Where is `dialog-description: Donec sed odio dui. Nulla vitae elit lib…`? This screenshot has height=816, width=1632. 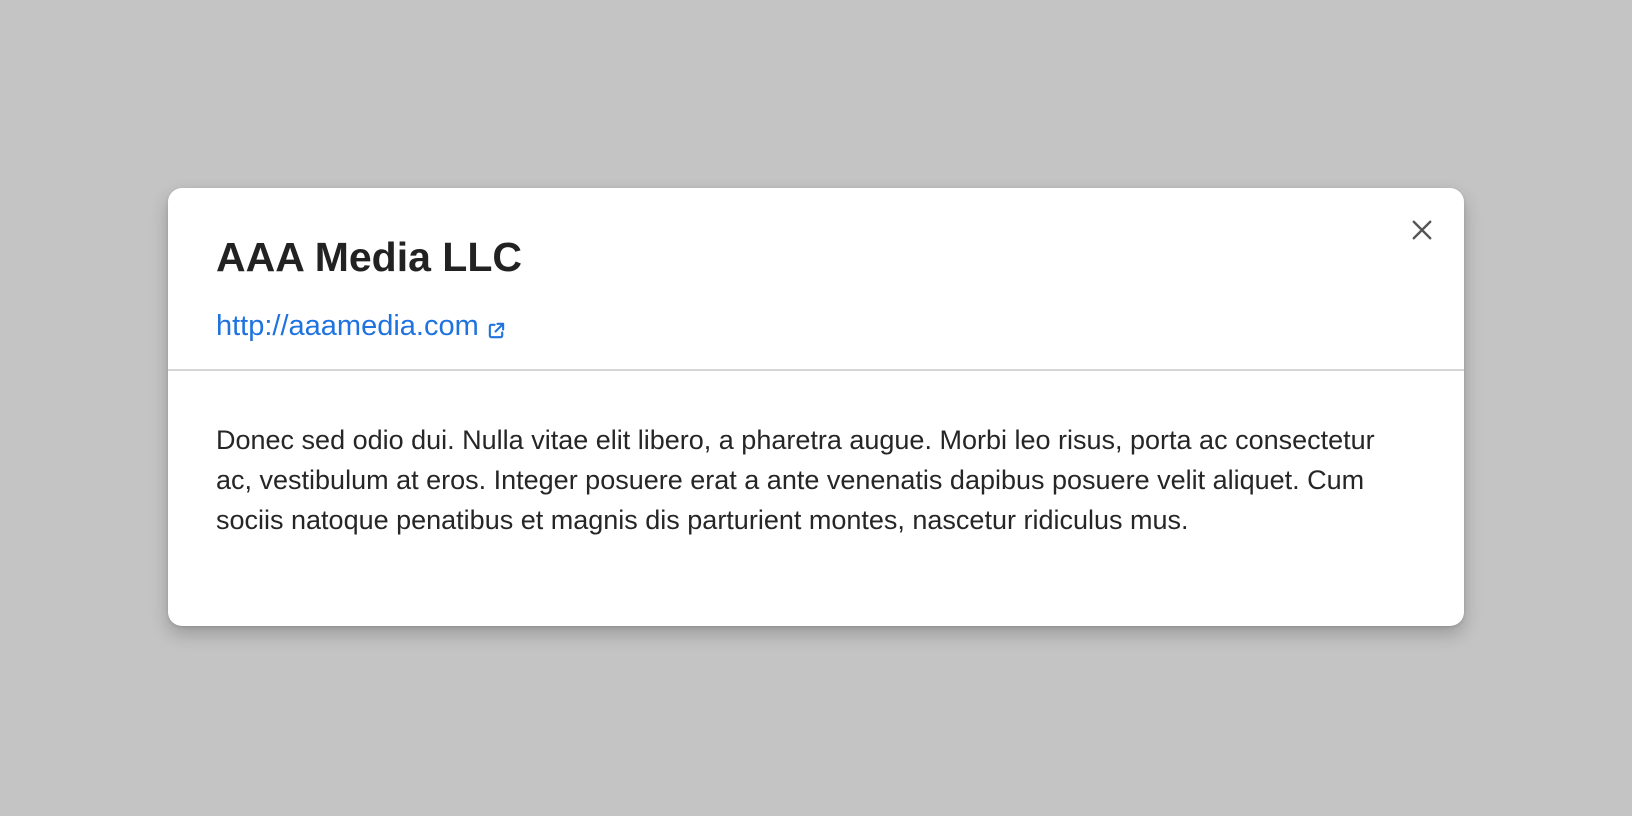 dialog-description: Donec sed odio dui. Nulla vitae elit lib… is located at coordinates (795, 480).